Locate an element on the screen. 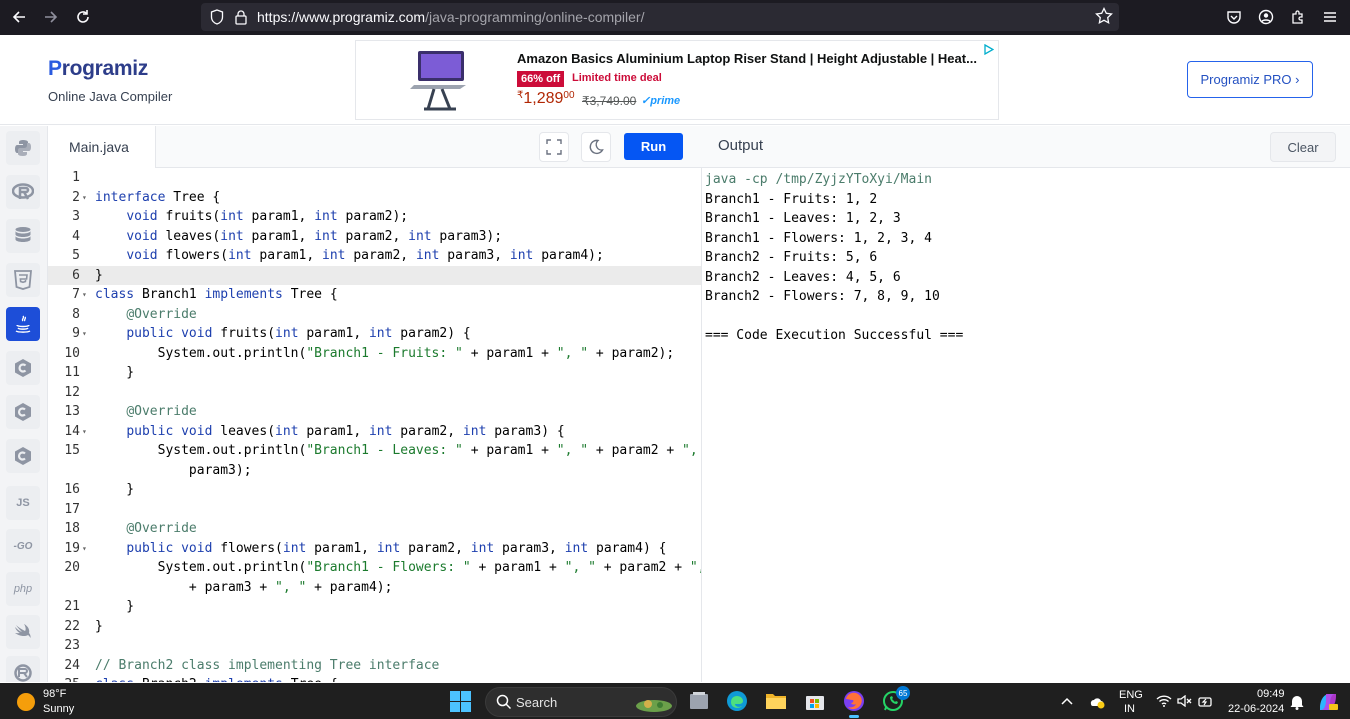 The height and width of the screenshot is (719, 1350). code-text: + param3 + ", " + param4); is located at coordinates (244, 588).